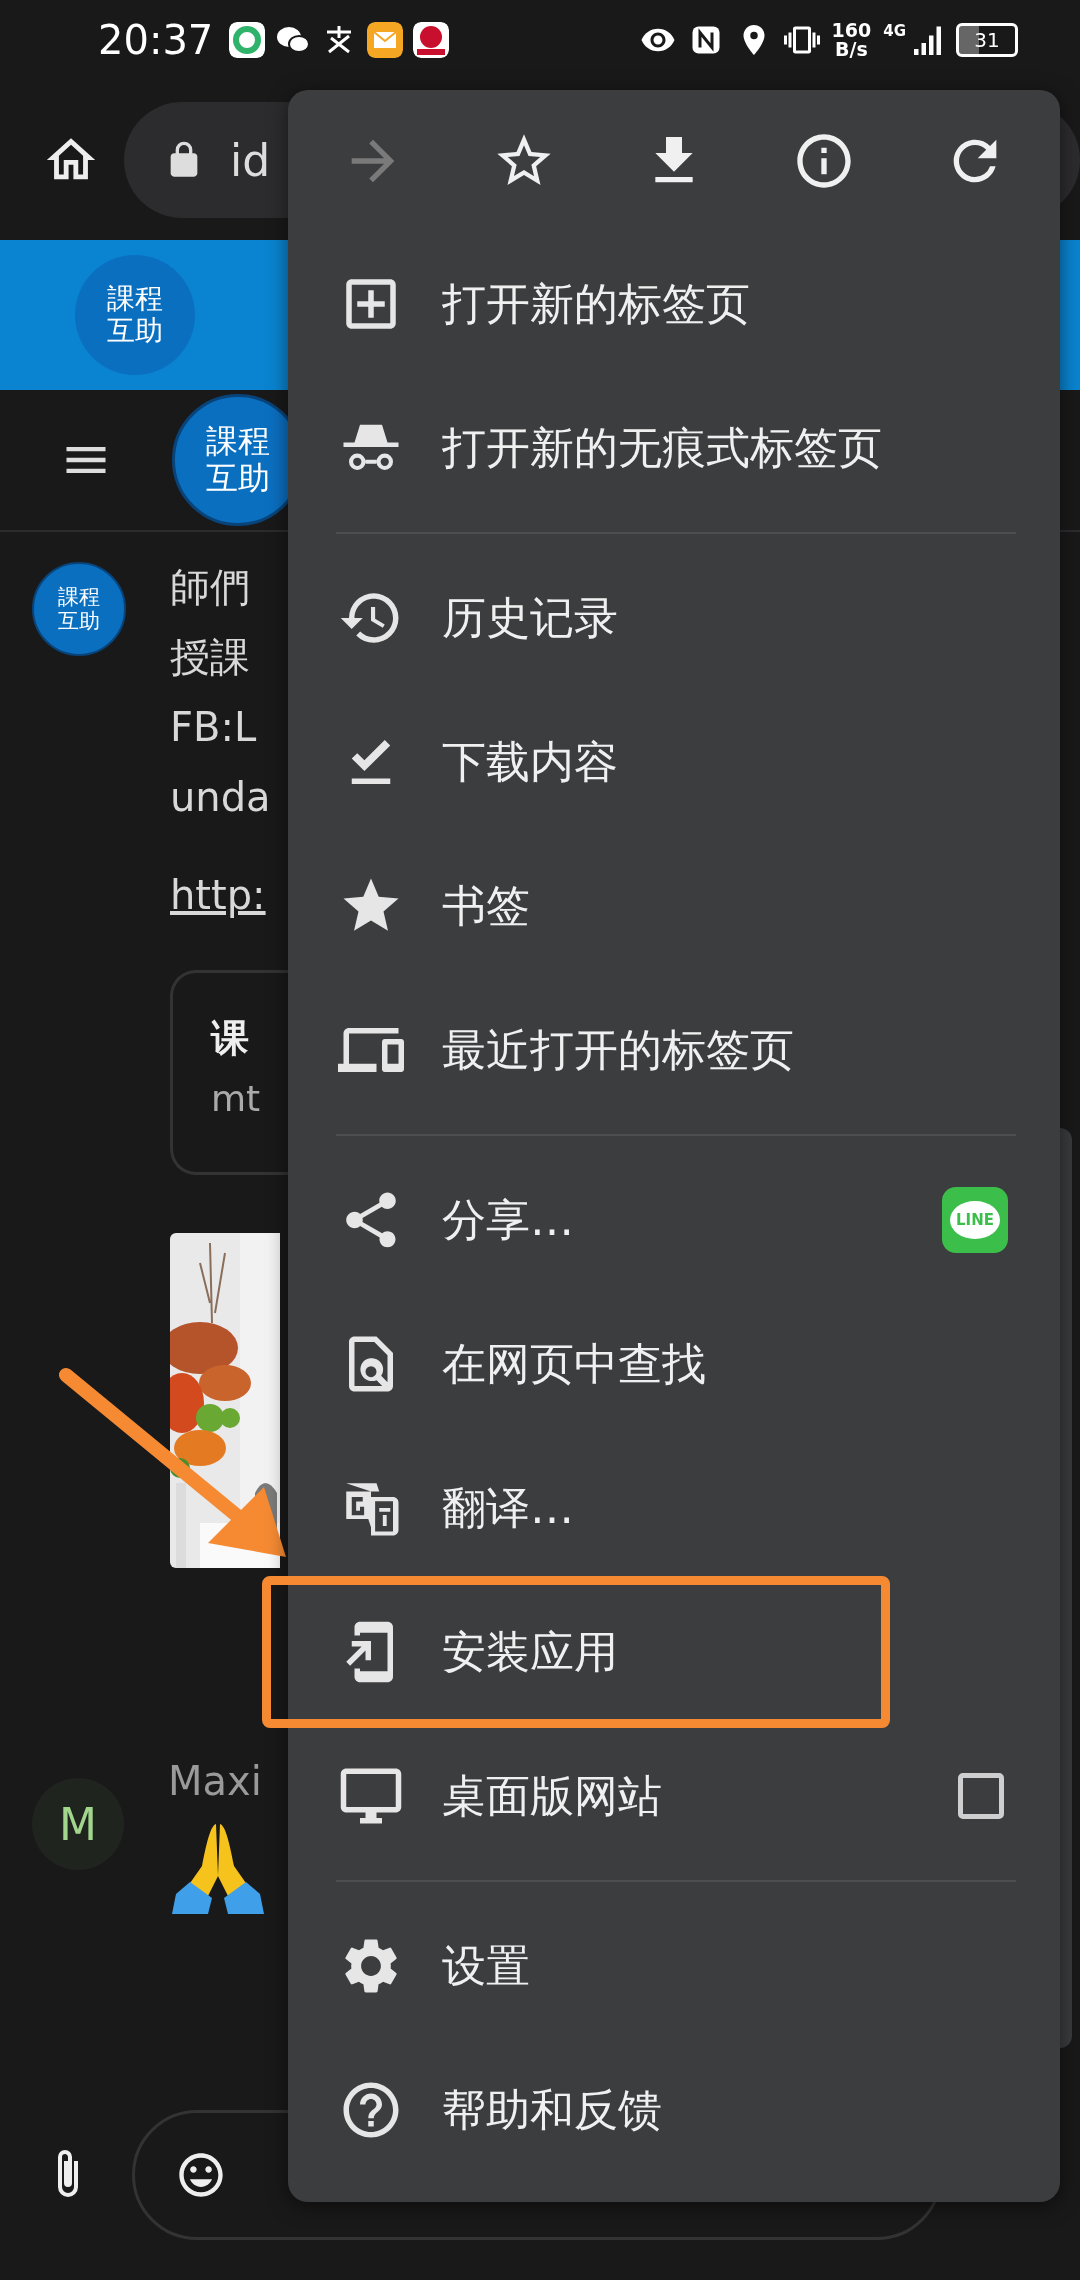  I want to click on preview-url: mt, so click(236, 1098).